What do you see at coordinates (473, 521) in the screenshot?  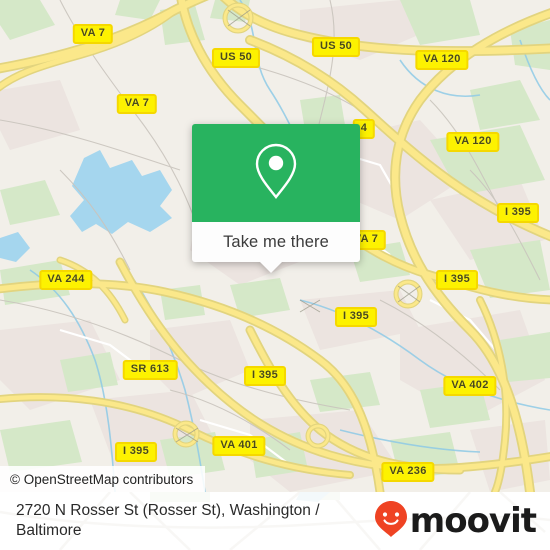 I see `moovit-wordmark: moovit` at bounding box center [473, 521].